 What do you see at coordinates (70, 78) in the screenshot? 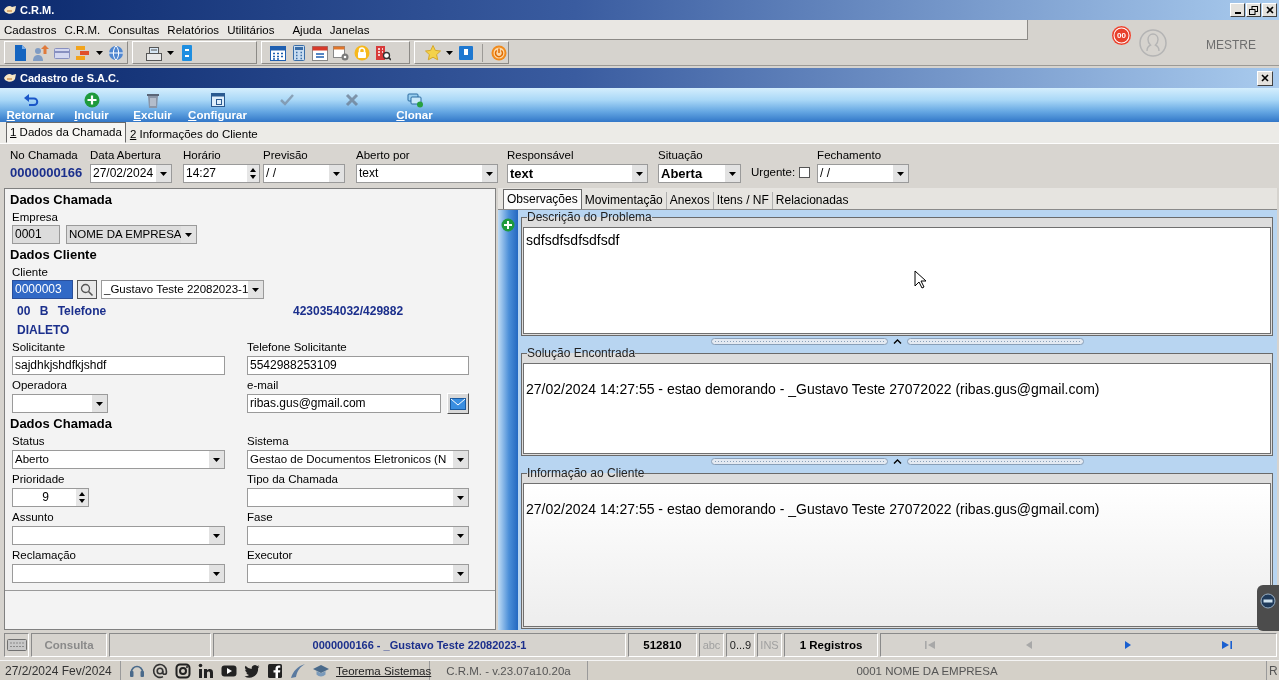
I see `form-title: Cadastro de S.A.C.` at bounding box center [70, 78].